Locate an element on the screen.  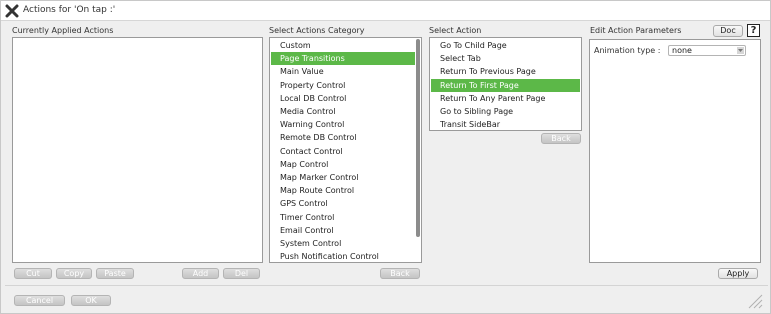
paste-button: Paste is located at coordinates (115, 273).